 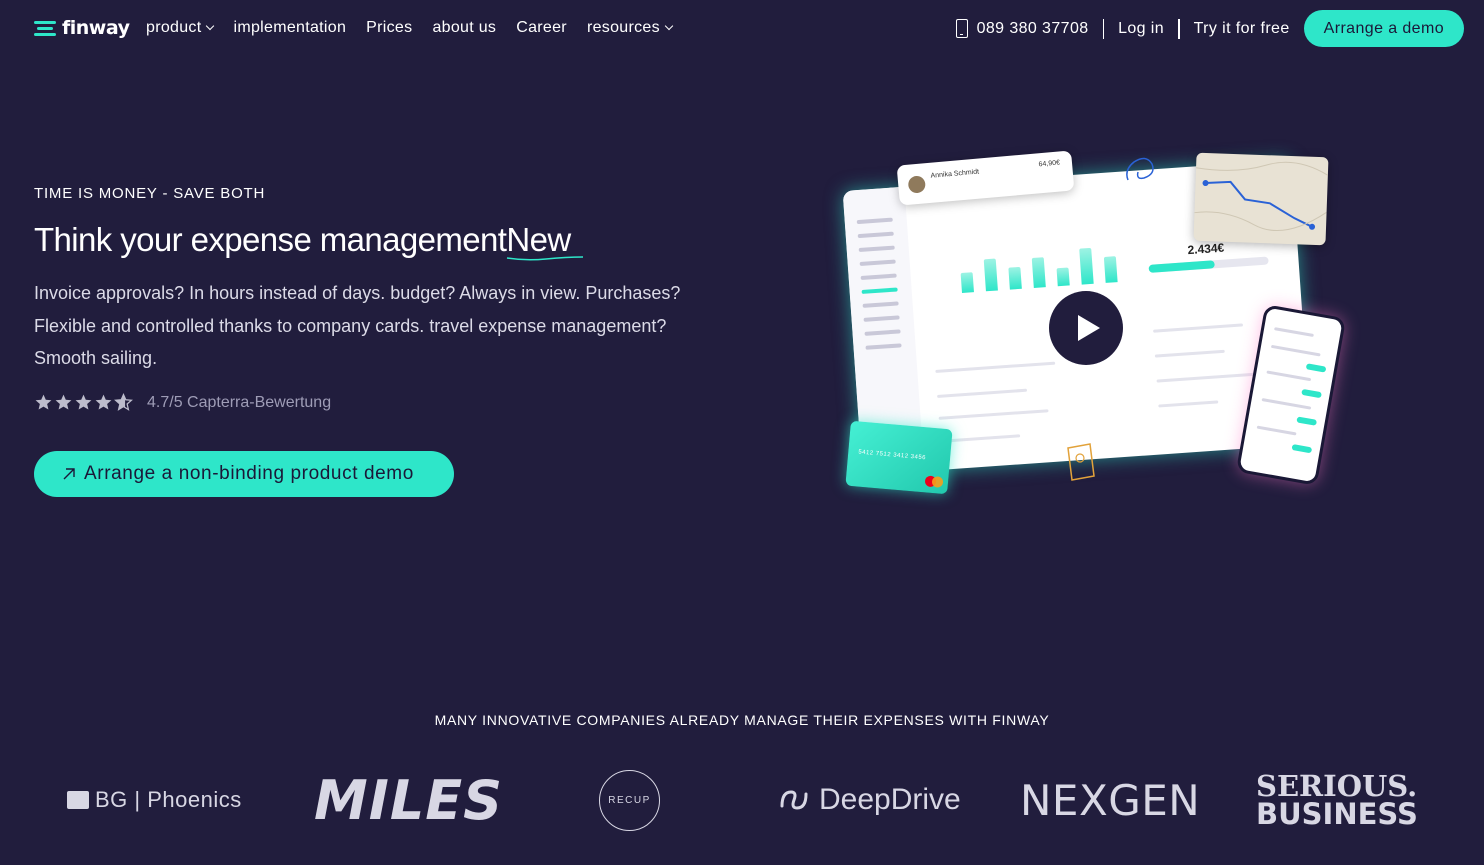 I want to click on budget-progress, so click(x=1208, y=264).